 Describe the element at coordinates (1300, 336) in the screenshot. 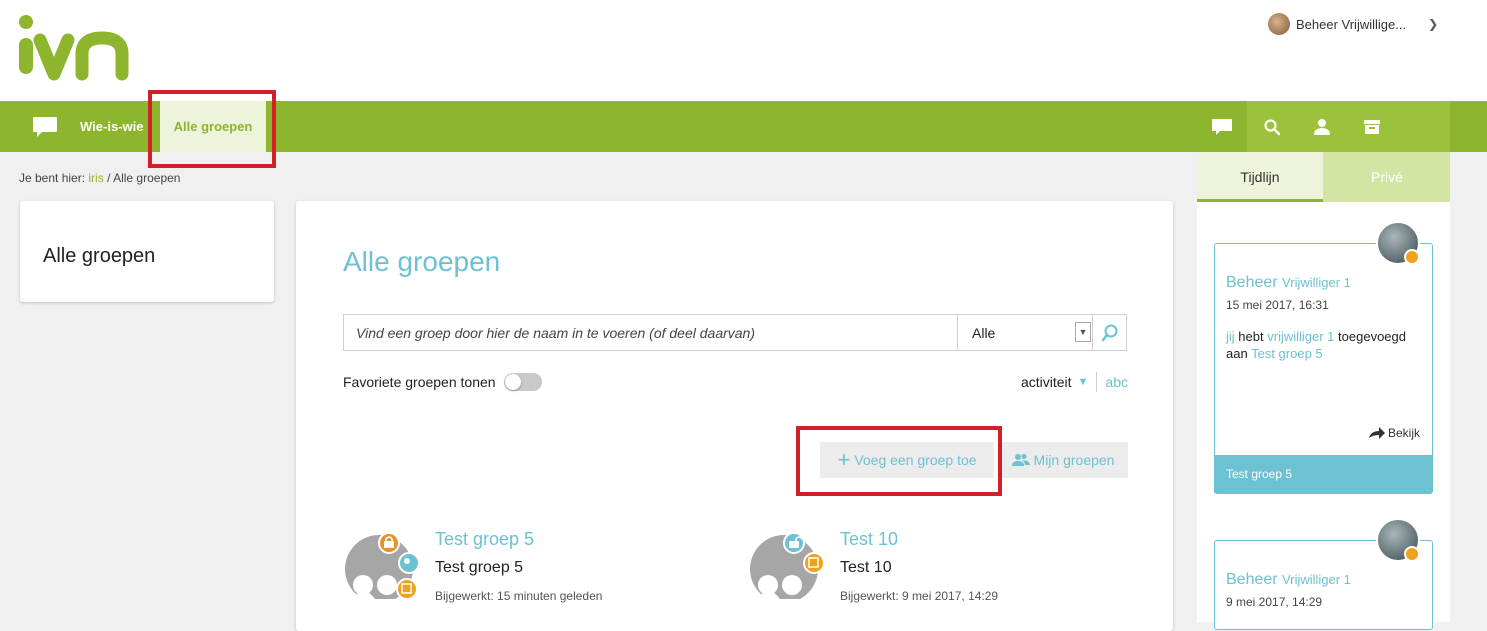

I see `timeline-link-user: vrijwilliger 1` at that location.